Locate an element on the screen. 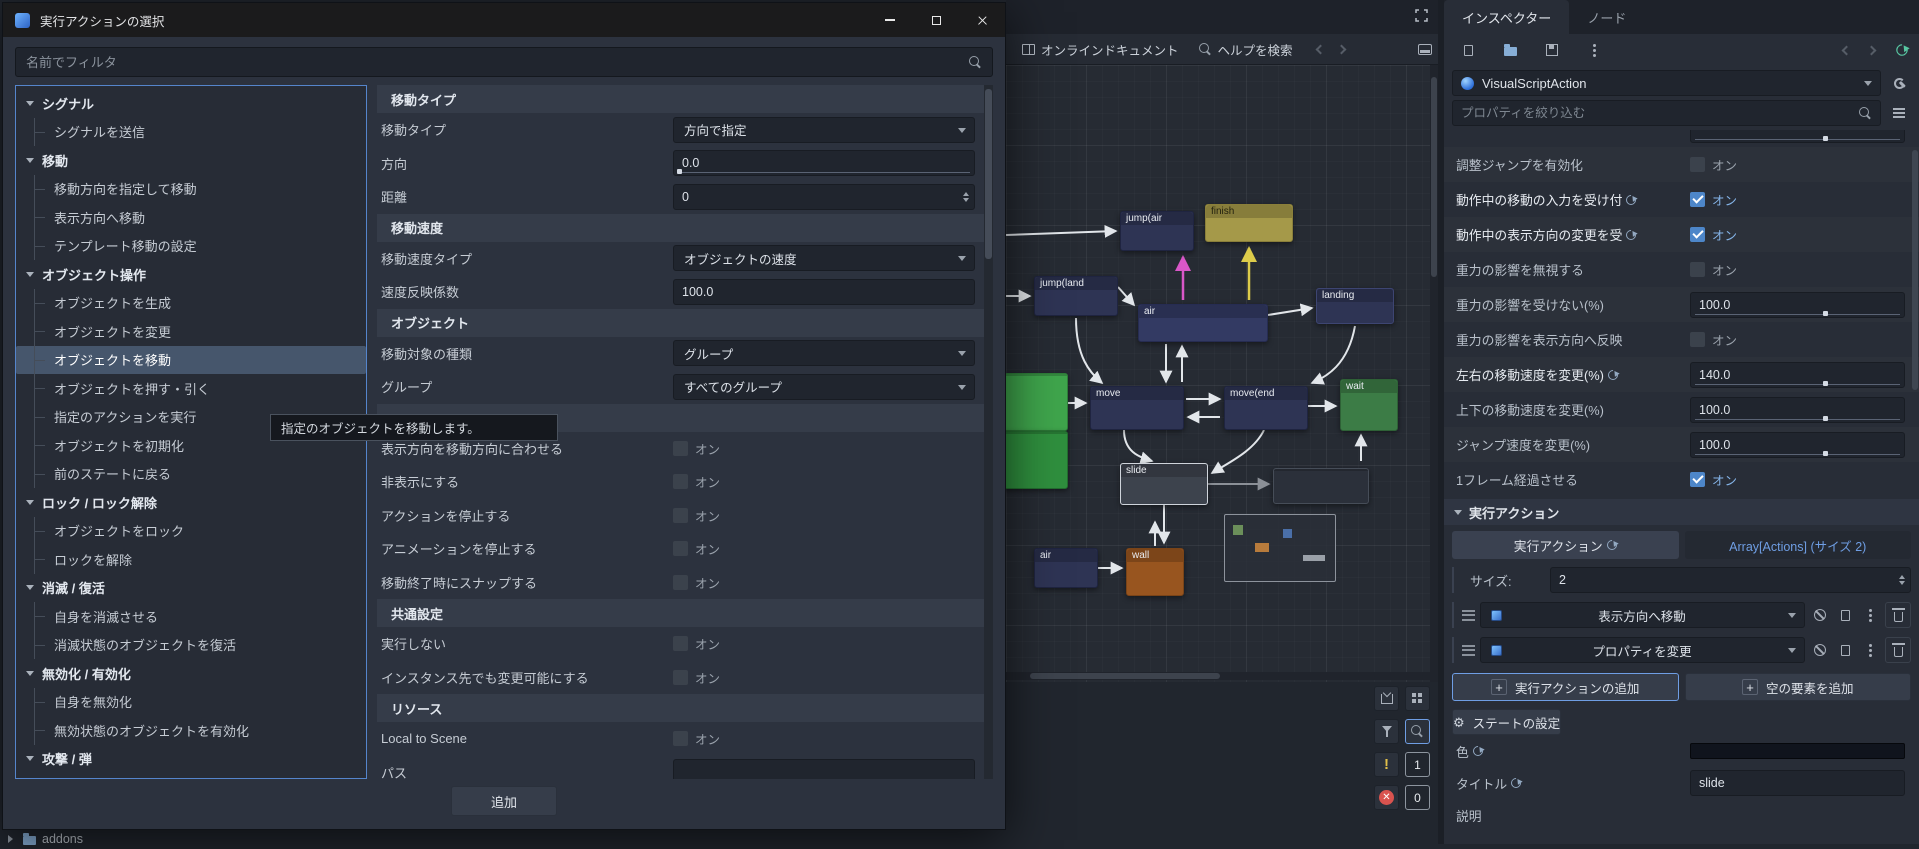 Image resolution: width=1919 pixels, height=849 pixels. graph-node: landing is located at coordinates (1355, 306).